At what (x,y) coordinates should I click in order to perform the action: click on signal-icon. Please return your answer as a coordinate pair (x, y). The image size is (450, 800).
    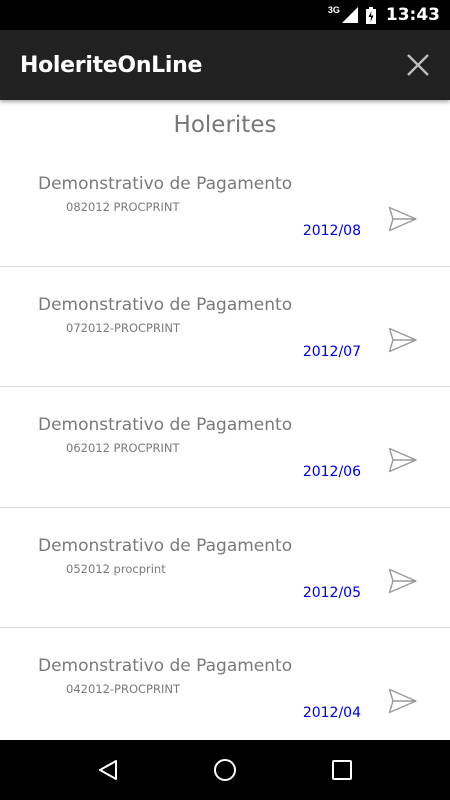
    Looking at the image, I should click on (349, 15).